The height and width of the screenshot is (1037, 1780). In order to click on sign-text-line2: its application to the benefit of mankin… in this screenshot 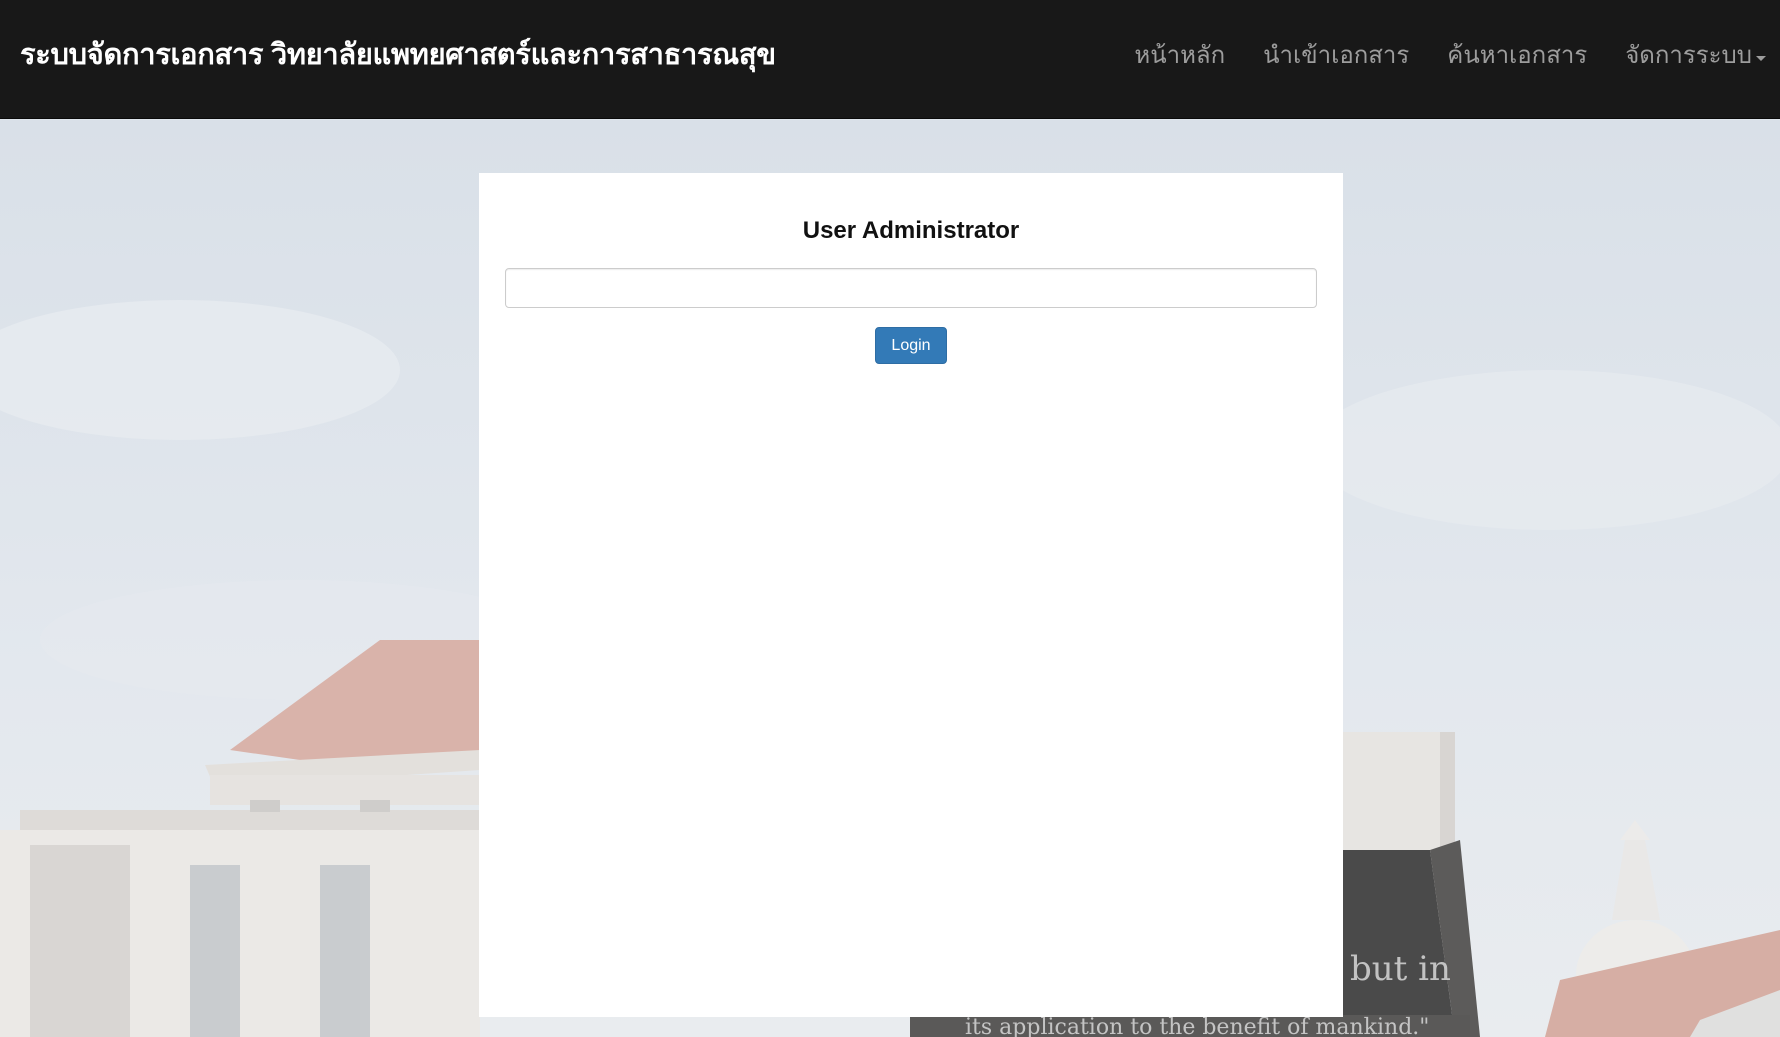, I will do `click(1197, 1026)`.